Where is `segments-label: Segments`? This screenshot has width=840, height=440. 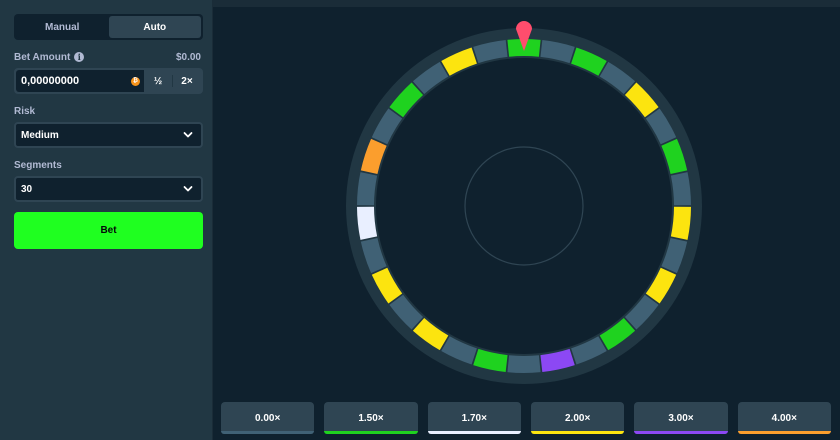
segments-label: Segments is located at coordinates (38, 165).